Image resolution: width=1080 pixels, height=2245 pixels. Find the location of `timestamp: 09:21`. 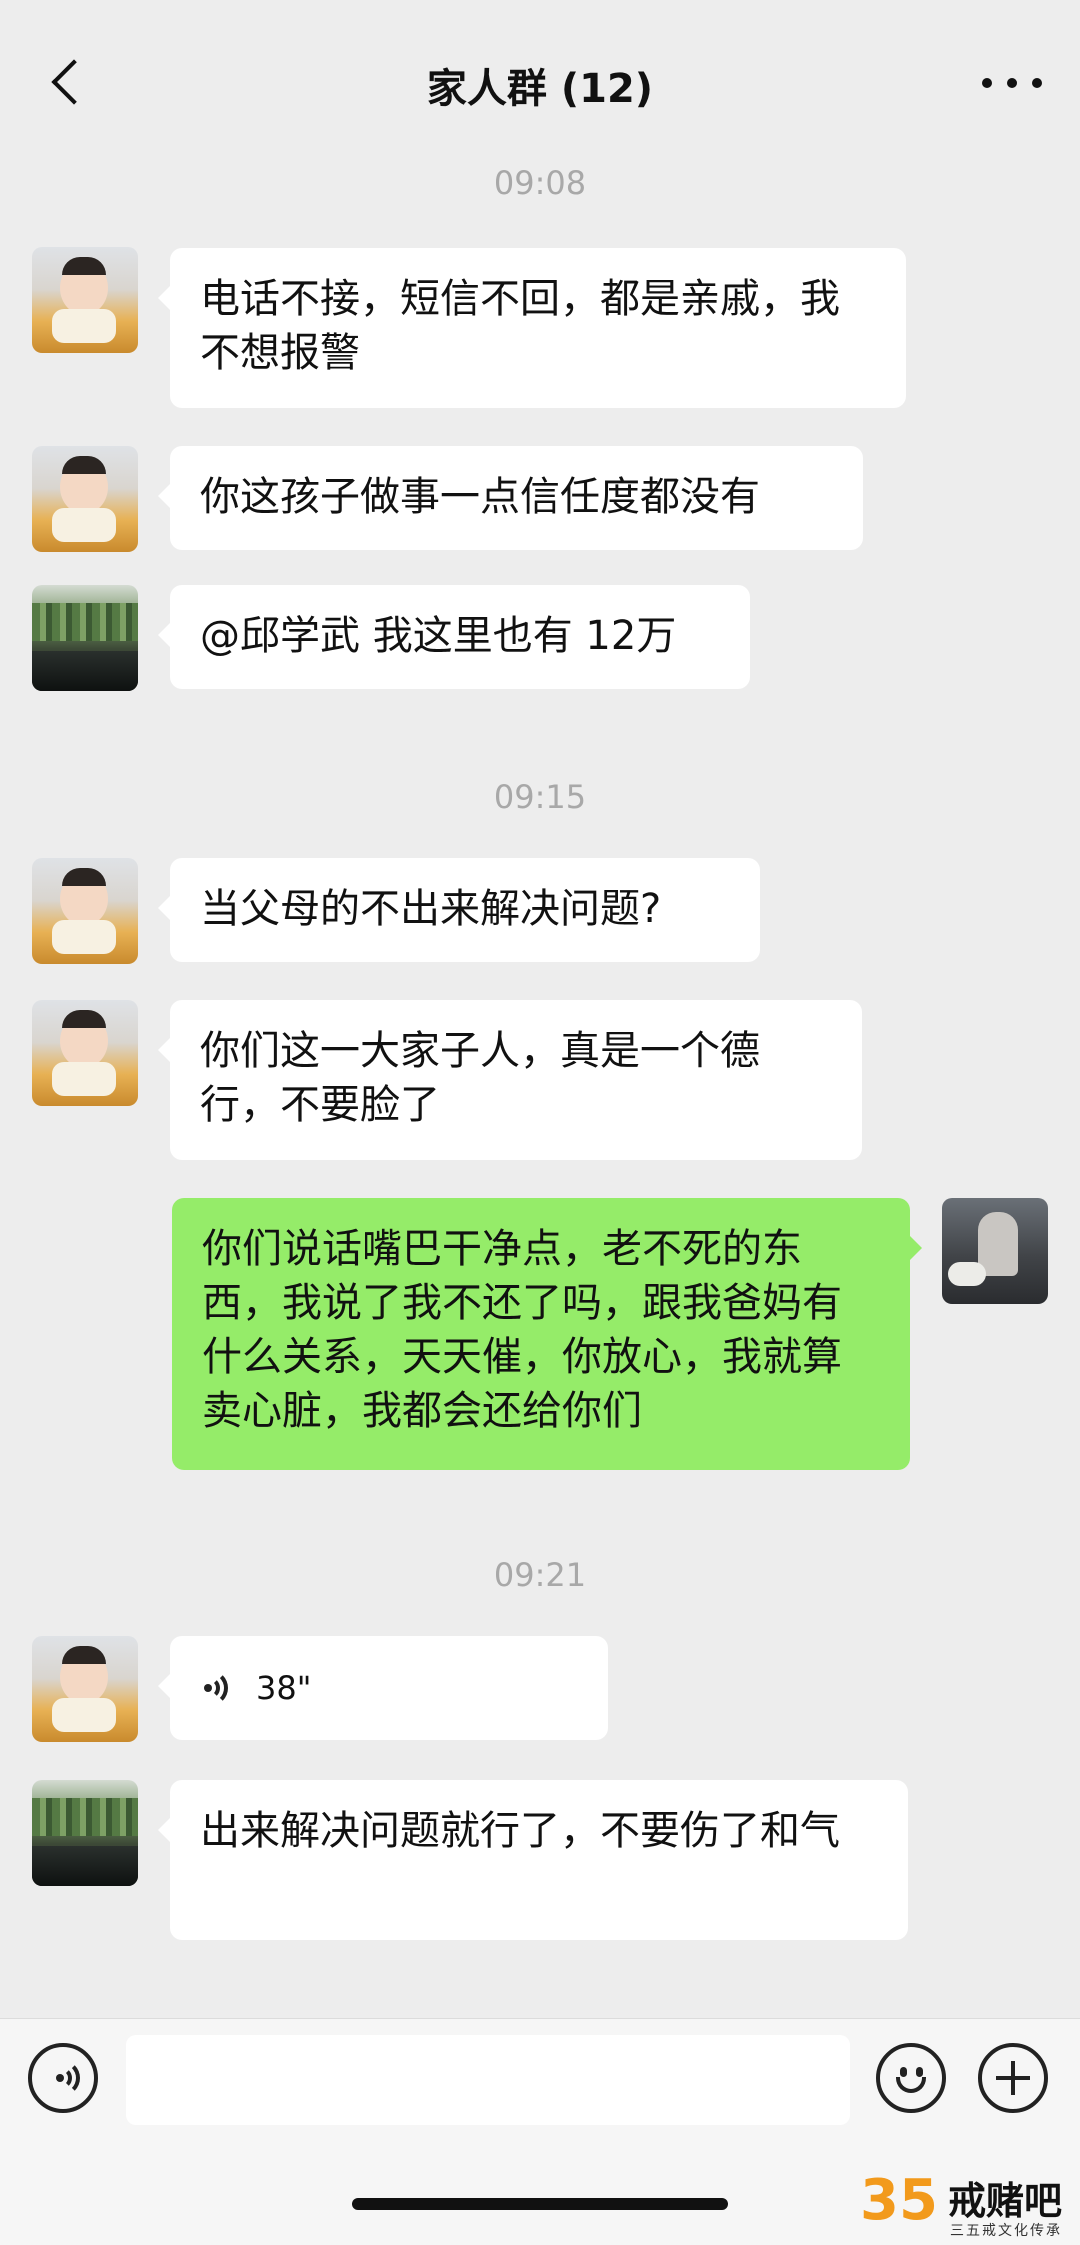

timestamp: 09:21 is located at coordinates (540, 1575).